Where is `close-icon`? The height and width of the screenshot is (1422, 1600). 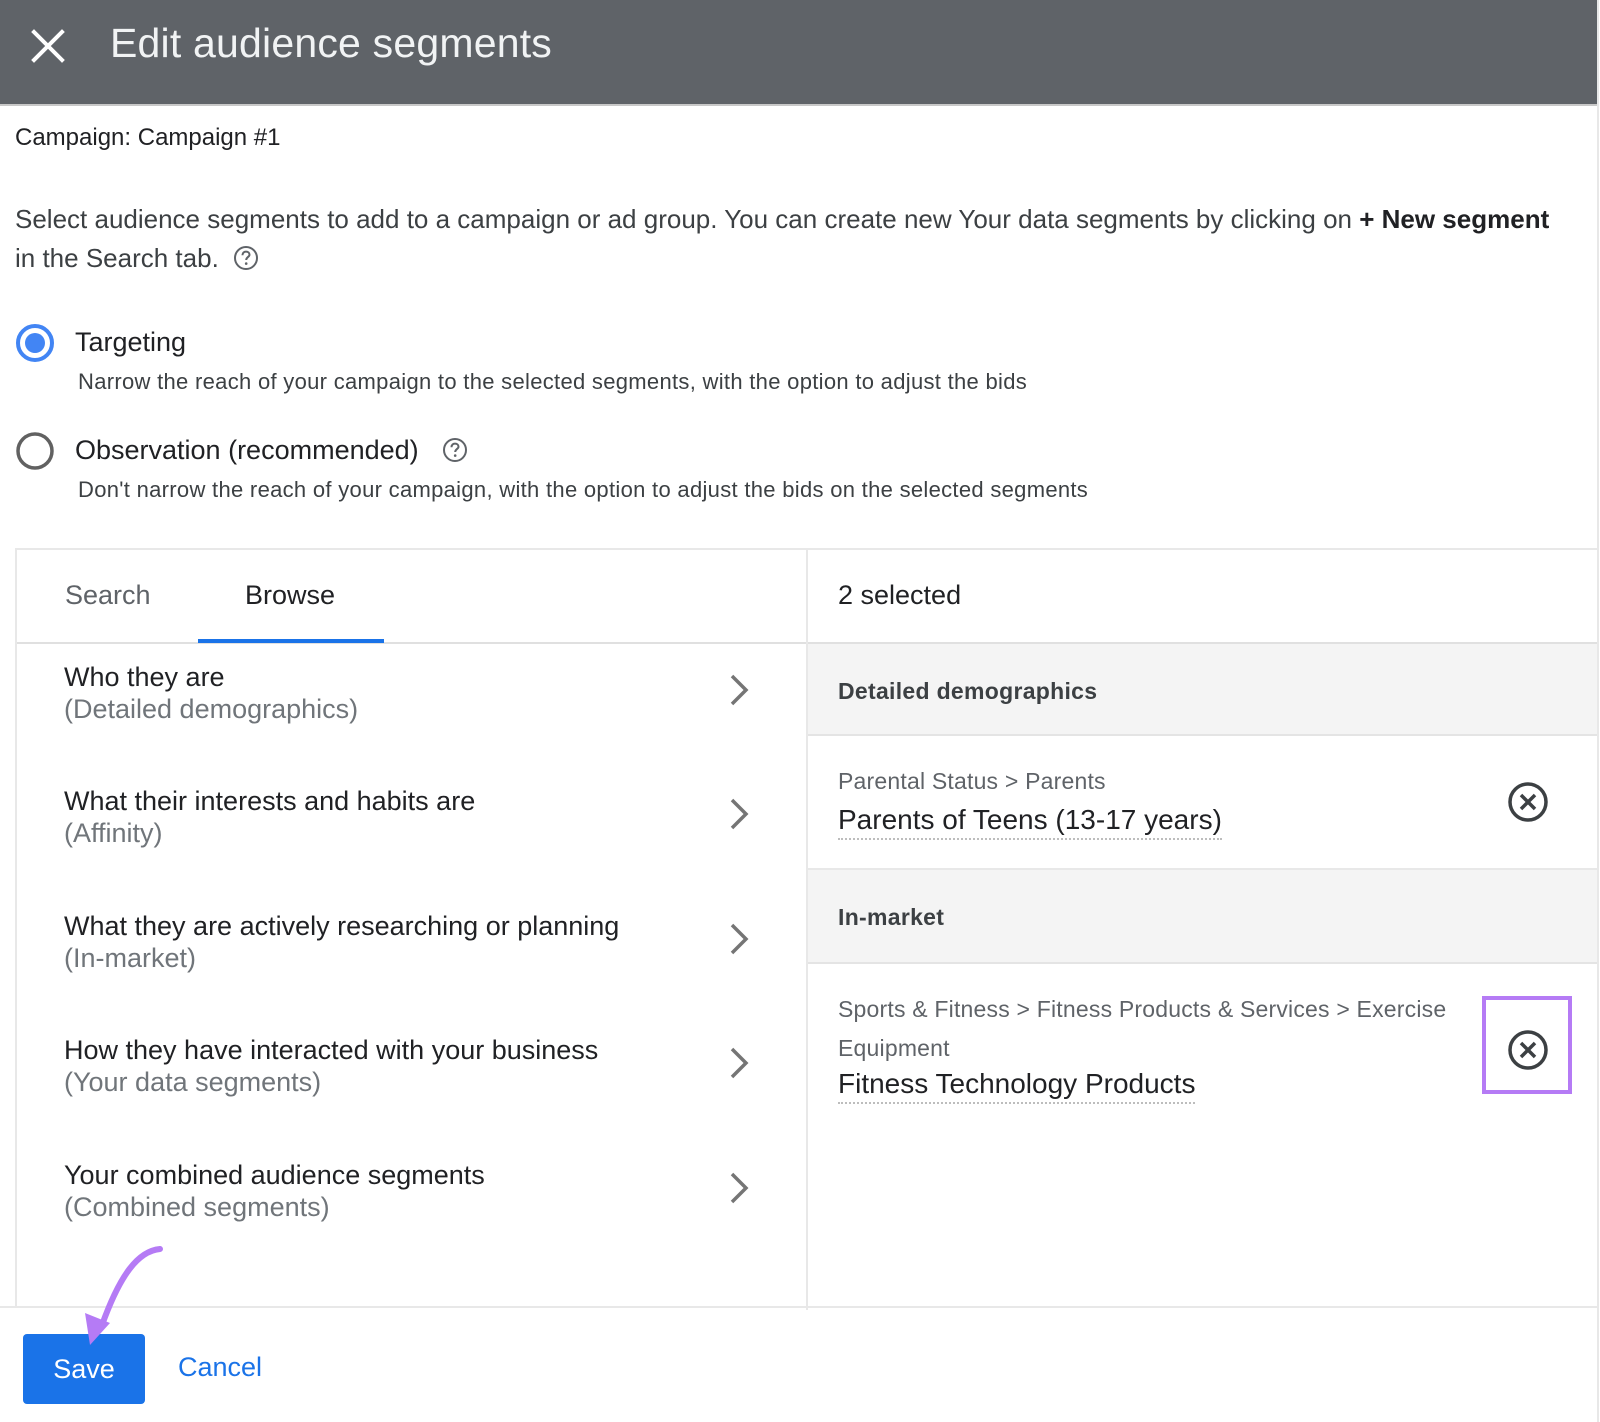 close-icon is located at coordinates (48, 46).